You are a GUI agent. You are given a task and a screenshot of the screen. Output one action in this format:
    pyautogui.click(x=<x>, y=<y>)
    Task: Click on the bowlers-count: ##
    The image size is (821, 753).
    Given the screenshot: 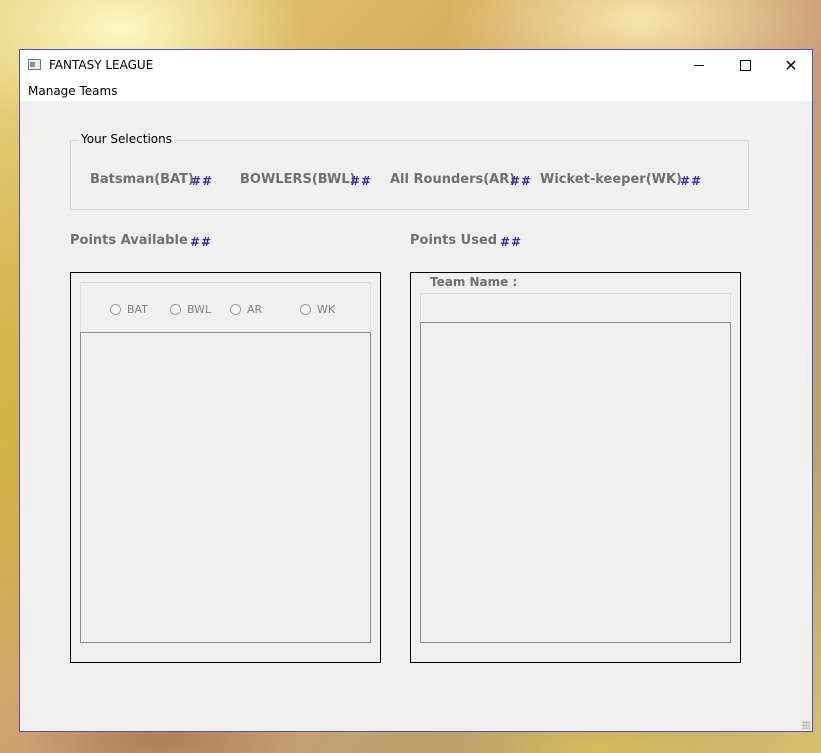 What is the action you would take?
    pyautogui.click(x=361, y=181)
    